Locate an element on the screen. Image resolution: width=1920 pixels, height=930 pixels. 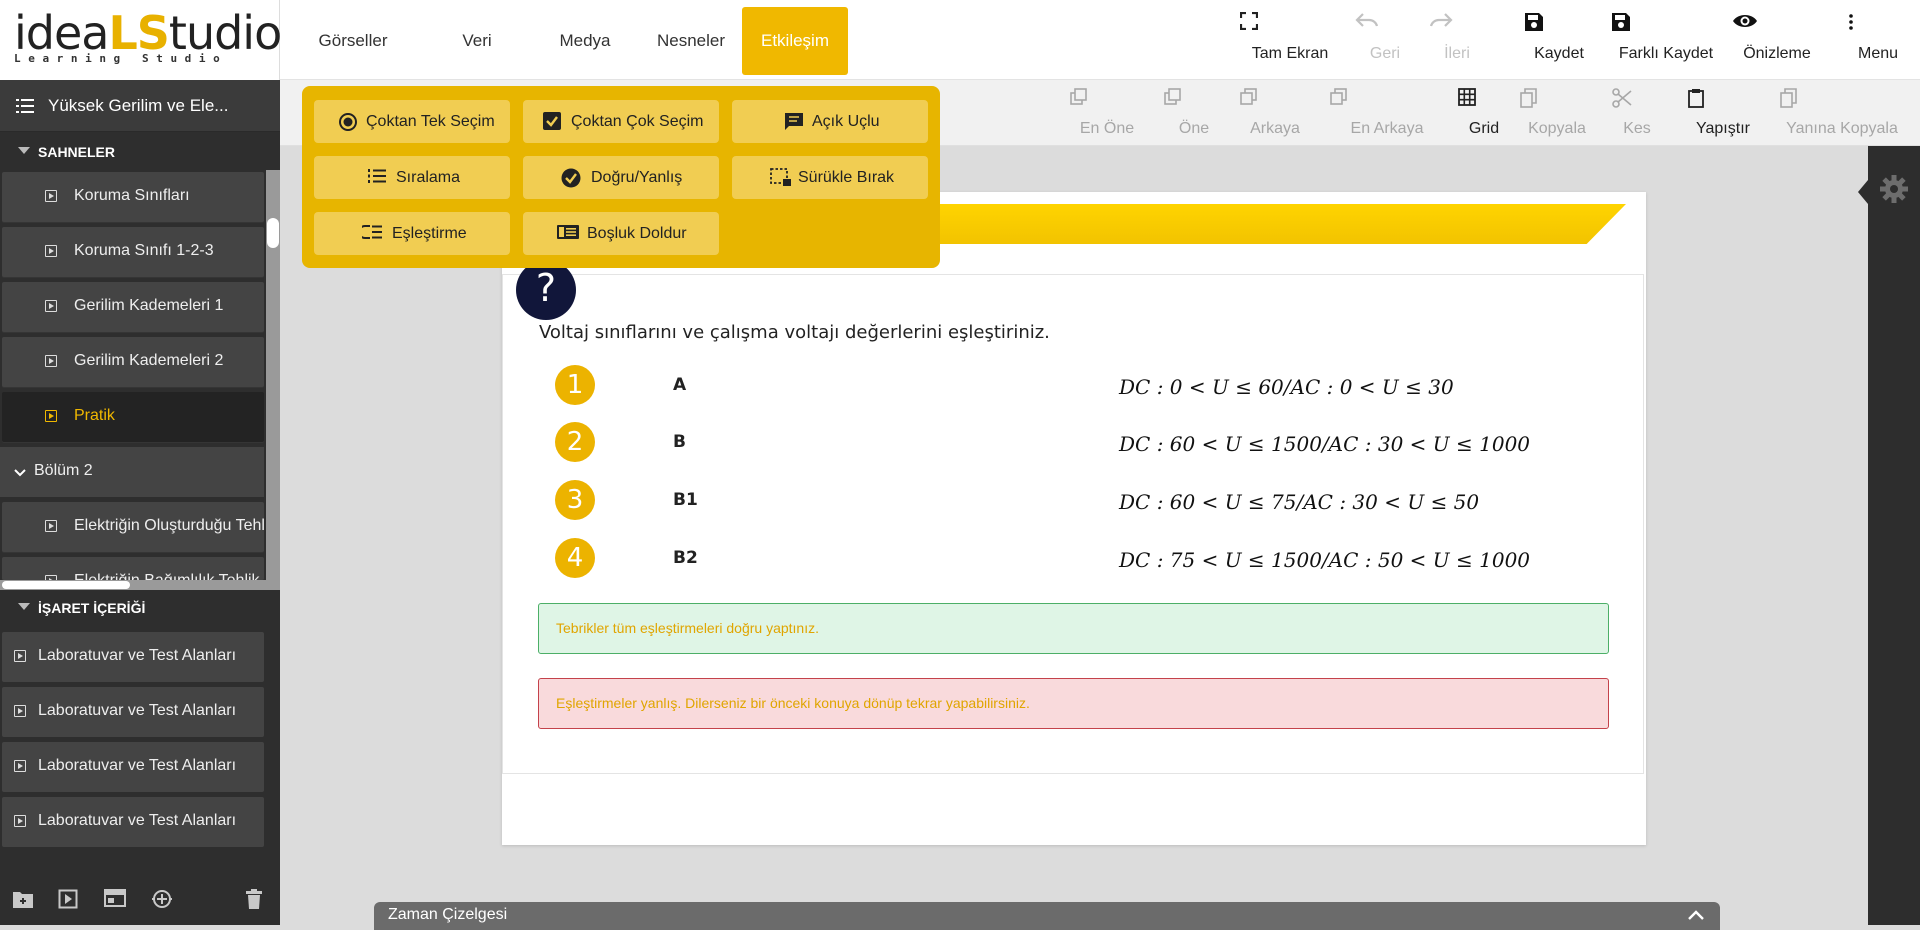
cut-button: Kes is located at coordinates (1637, 114).